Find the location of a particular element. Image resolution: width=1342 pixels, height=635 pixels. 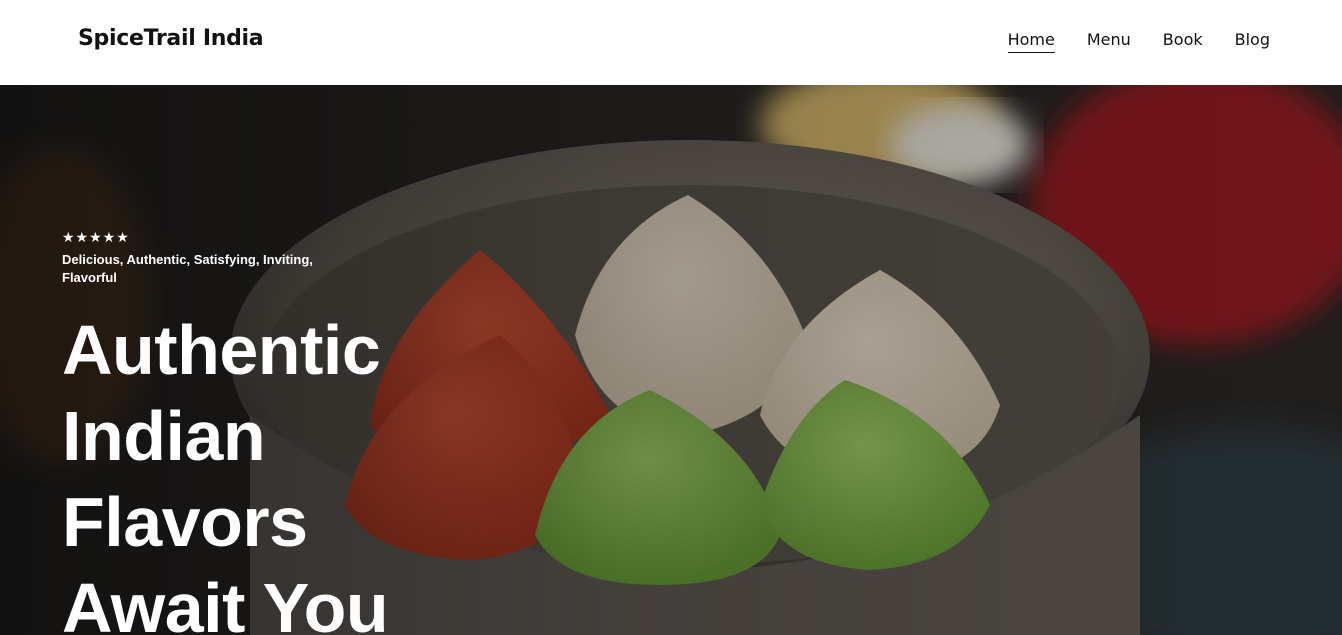

nav-blog: Blog is located at coordinates (1252, 41).